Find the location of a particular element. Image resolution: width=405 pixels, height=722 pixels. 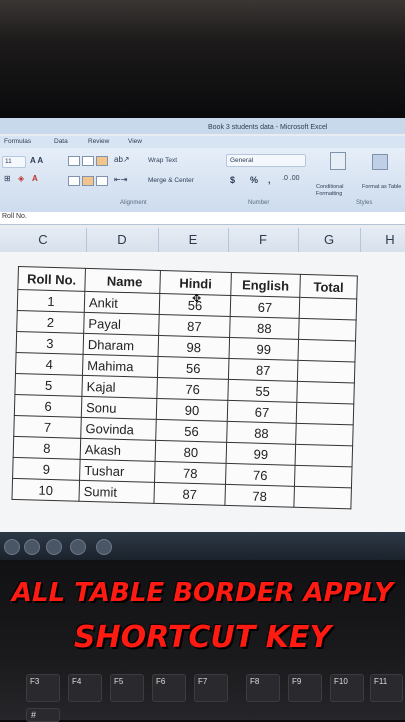

header-name: Name is located at coordinates (122, 281).